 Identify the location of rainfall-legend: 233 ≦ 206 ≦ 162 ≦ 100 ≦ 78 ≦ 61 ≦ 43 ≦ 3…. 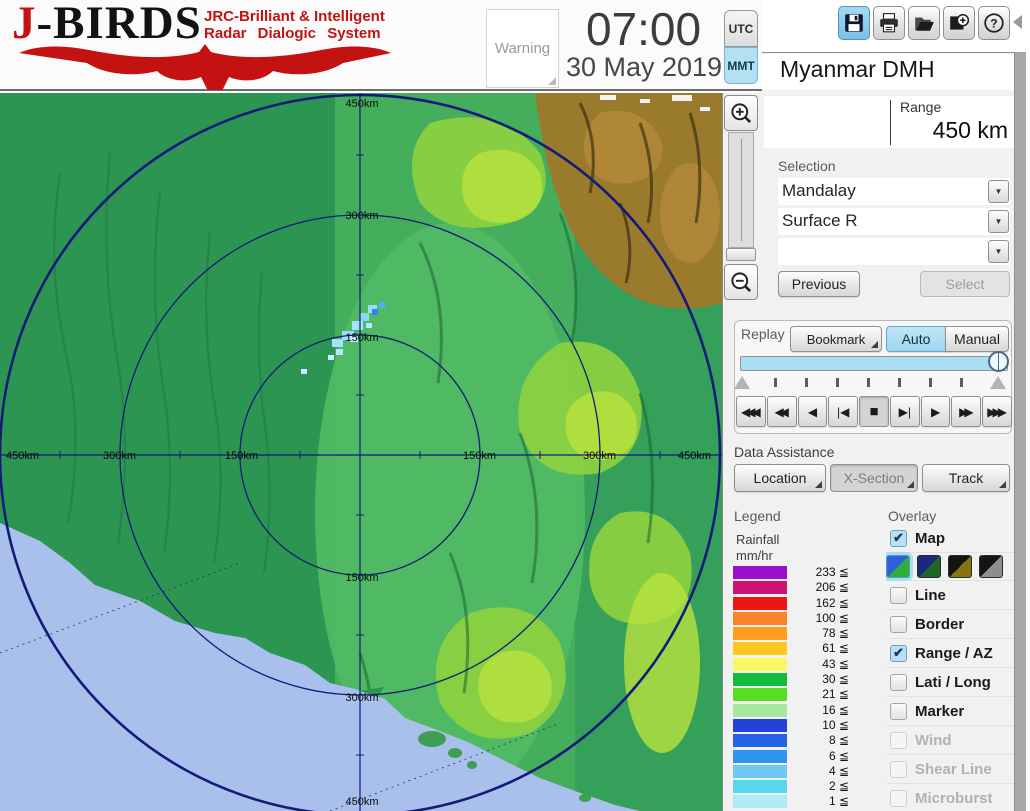
(791, 688).